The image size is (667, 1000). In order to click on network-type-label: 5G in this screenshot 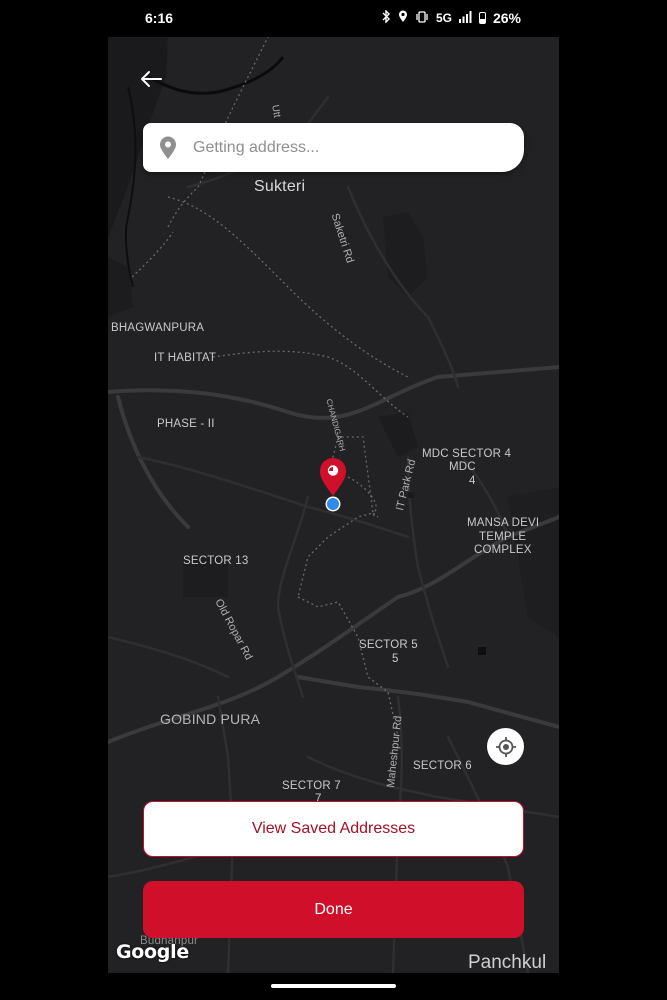, I will do `click(443, 18)`.